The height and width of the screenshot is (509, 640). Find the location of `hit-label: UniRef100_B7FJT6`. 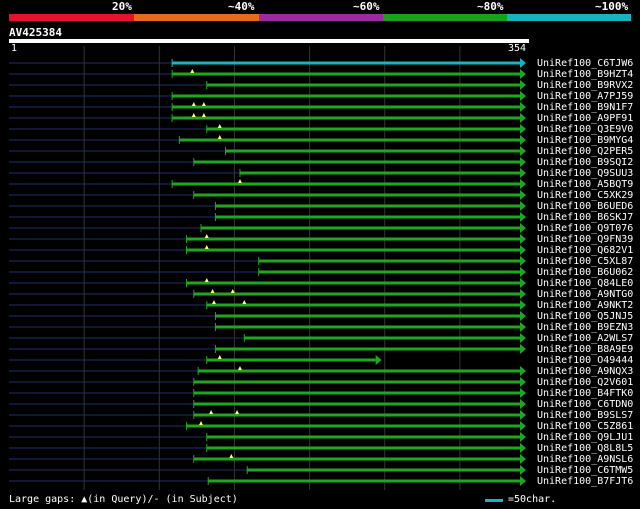

hit-label: UniRef100_B7FJT6 is located at coordinates (585, 481).